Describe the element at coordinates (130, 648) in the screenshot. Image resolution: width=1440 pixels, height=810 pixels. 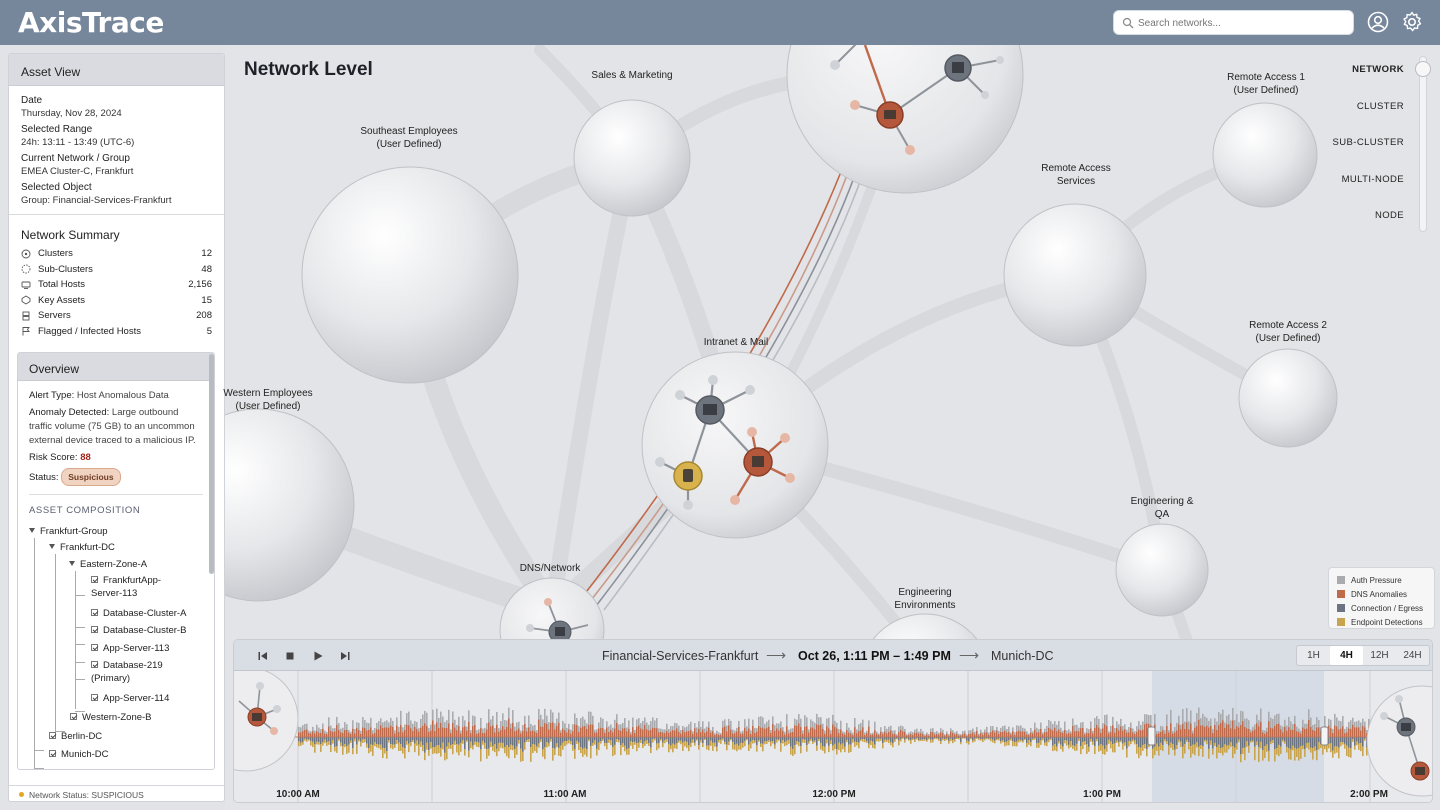
I see `tree-item-app-server-113: App-Server-113` at that location.